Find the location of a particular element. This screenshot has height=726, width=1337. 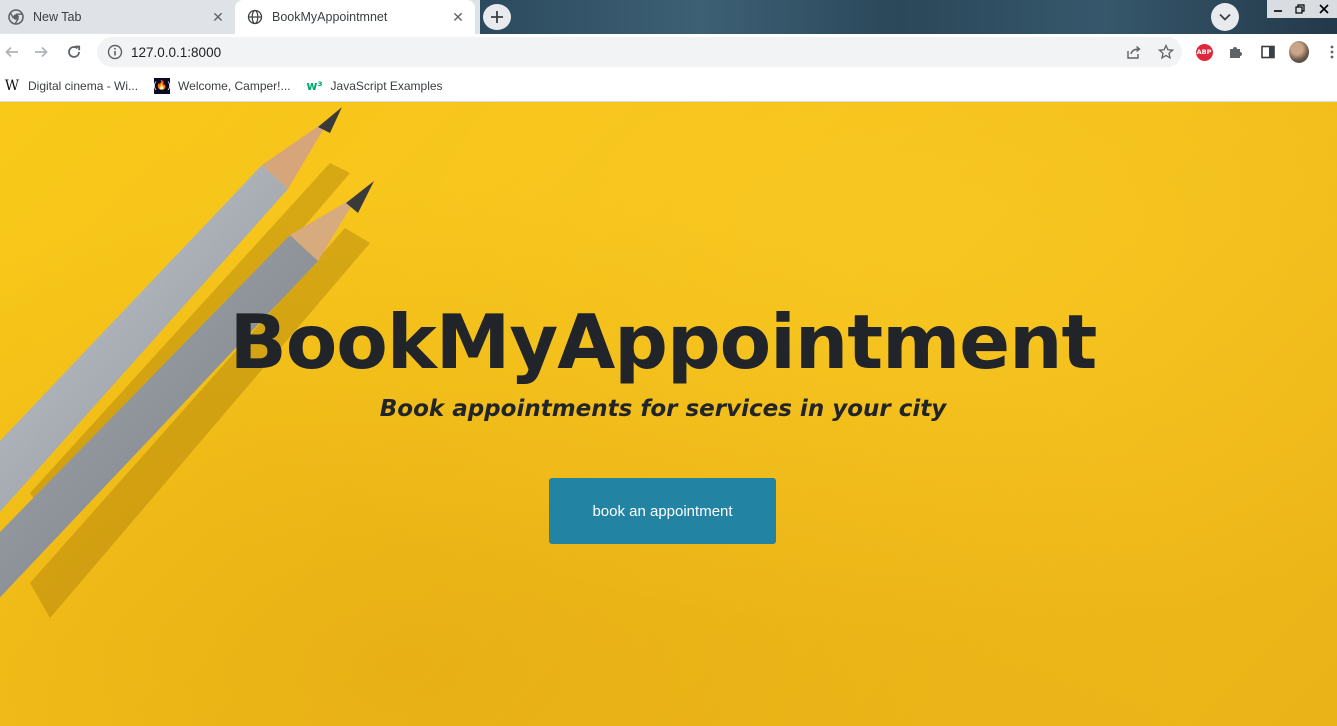

star-icon is located at coordinates (1166, 52).